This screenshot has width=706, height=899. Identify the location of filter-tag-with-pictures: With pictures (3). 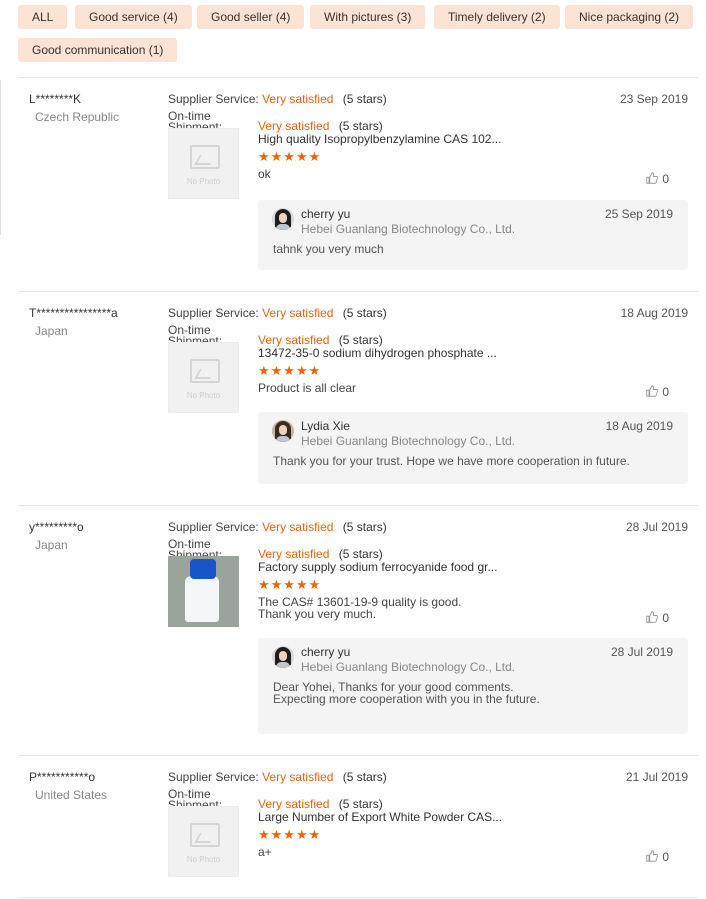
(368, 17).